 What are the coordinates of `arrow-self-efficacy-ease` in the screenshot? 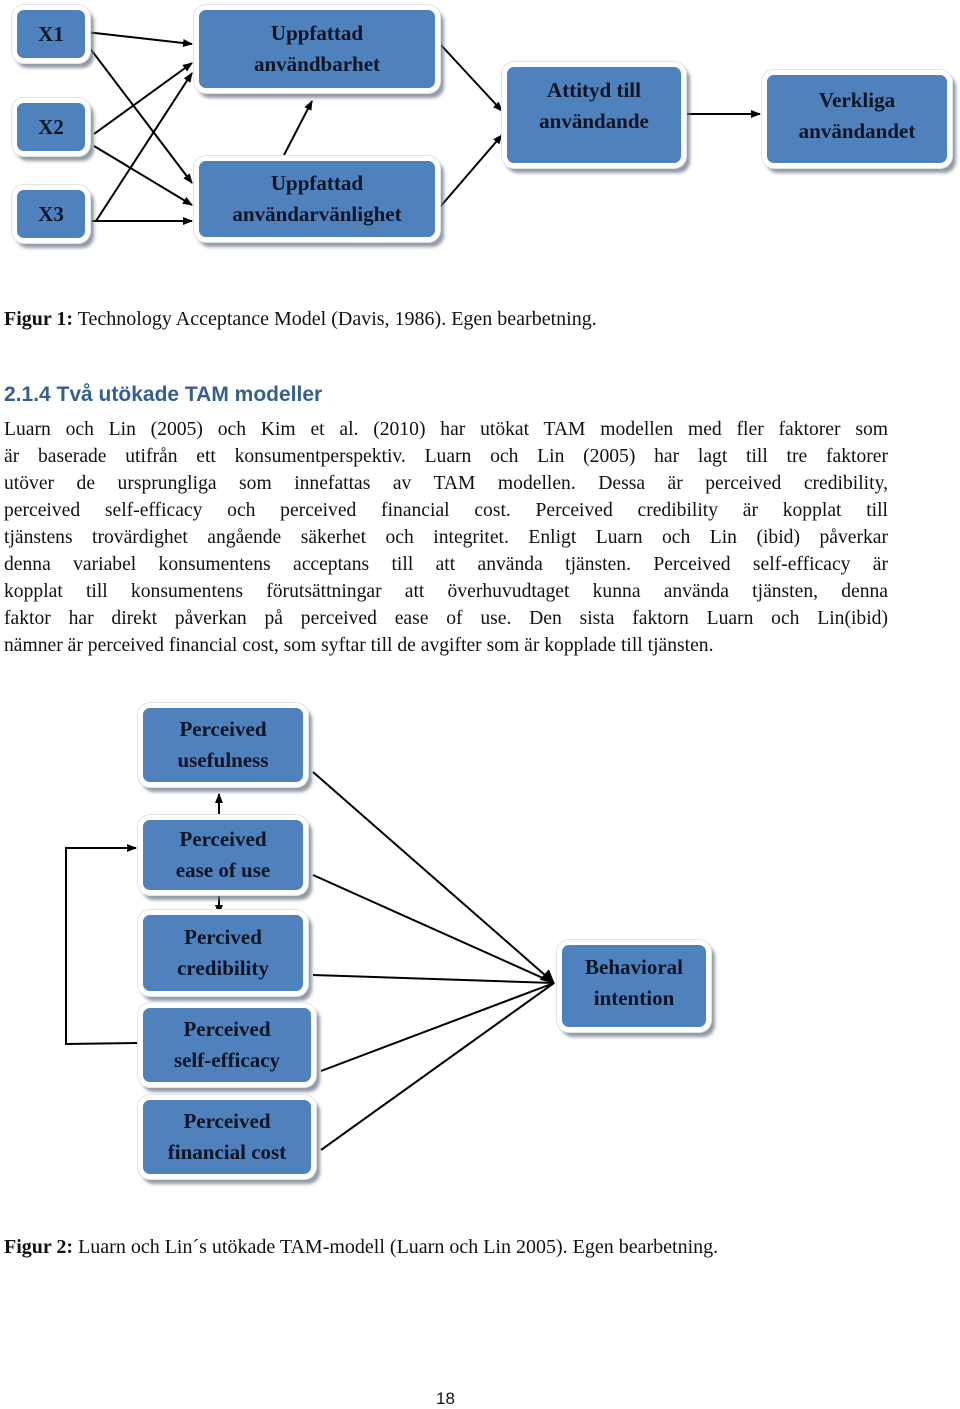 It's located at (102, 945).